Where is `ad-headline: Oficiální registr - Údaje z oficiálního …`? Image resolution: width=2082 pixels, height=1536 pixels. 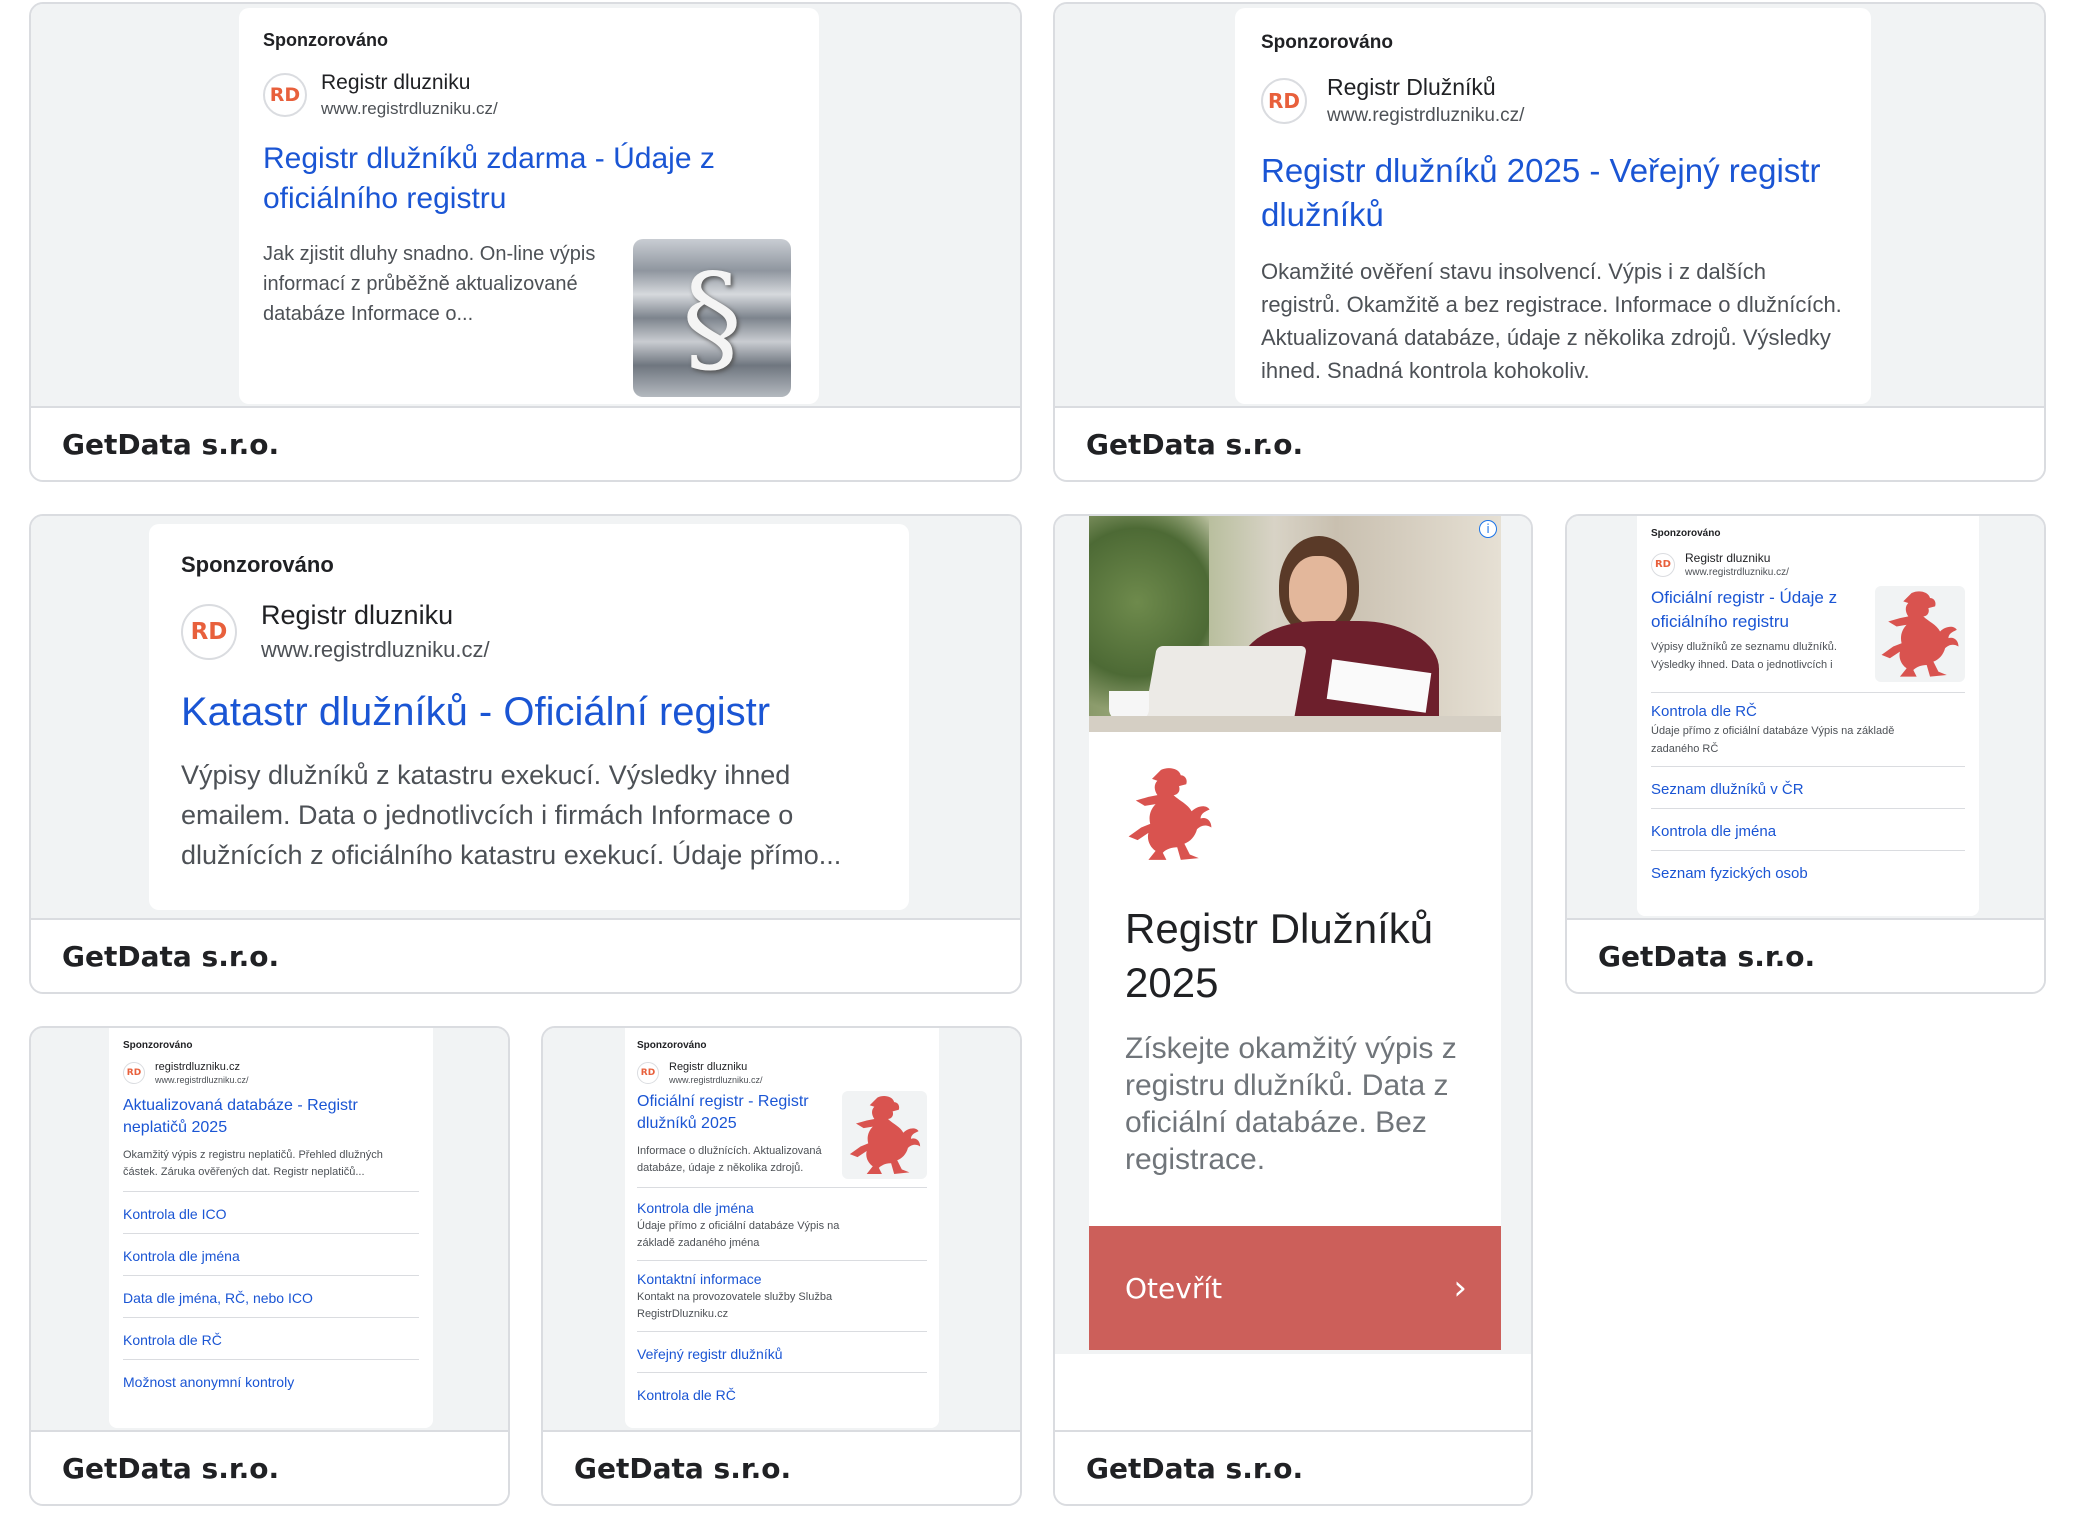 ad-headline: Oficiální registr - Údaje z oficiálního … is located at coordinates (1761, 610).